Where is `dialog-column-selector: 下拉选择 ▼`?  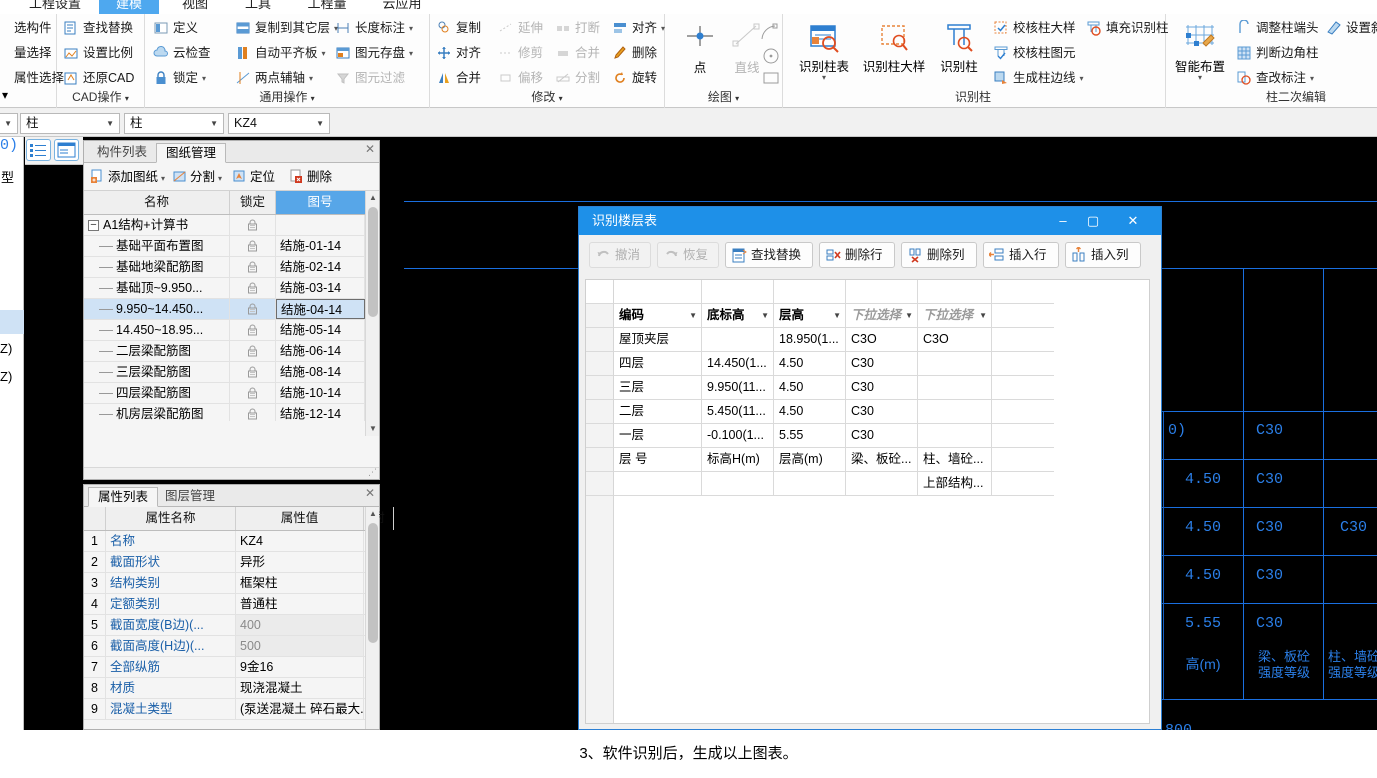
dialog-column-selector: 下拉选择 ▼ is located at coordinates (955, 315).